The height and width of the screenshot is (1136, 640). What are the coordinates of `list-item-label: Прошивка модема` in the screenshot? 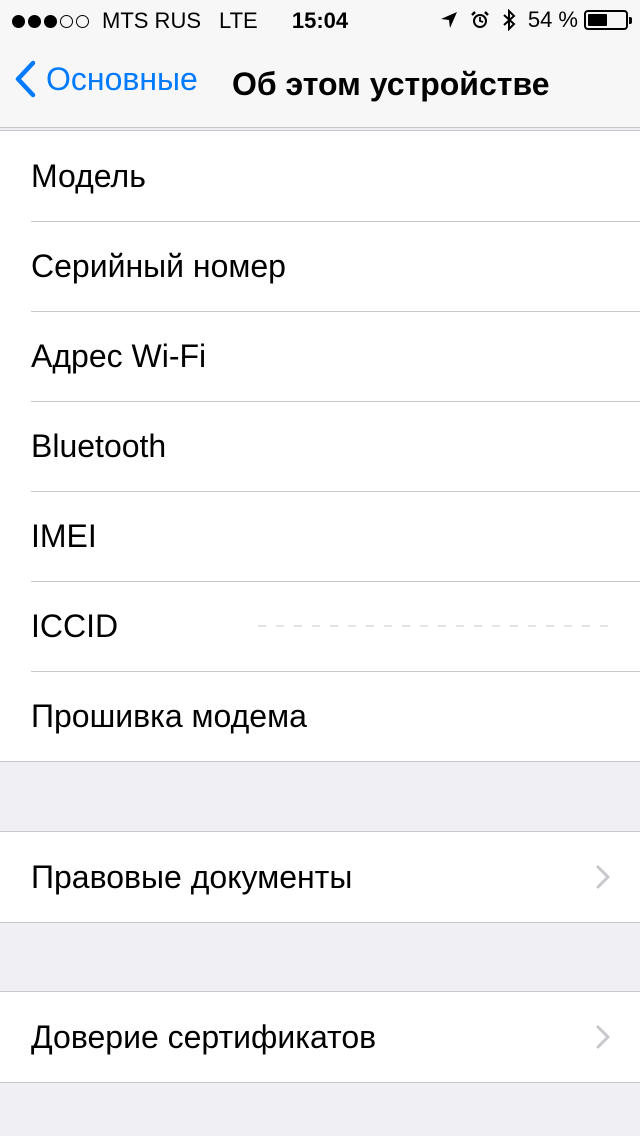 It's located at (169, 715).